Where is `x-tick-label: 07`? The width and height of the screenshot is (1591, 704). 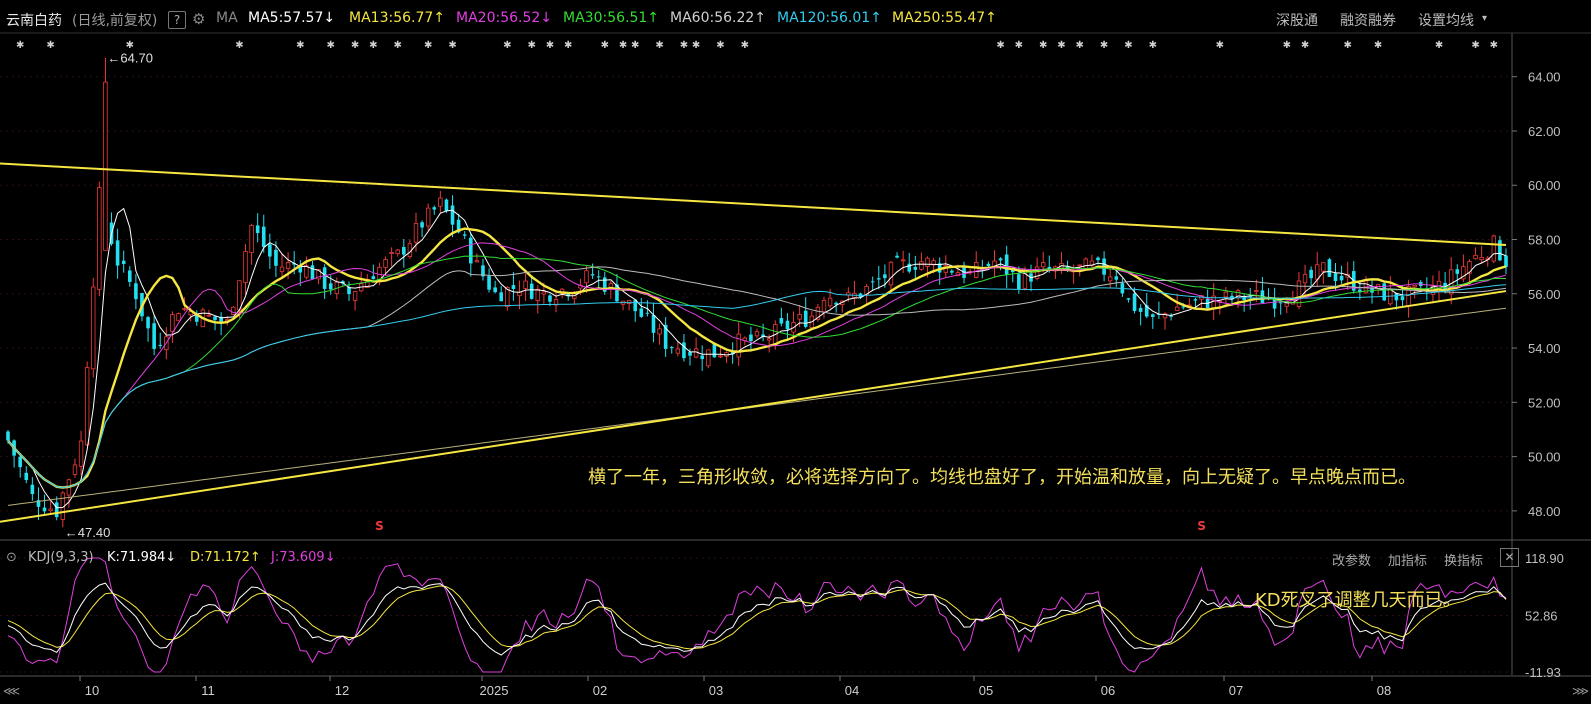 x-tick-label: 07 is located at coordinates (1236, 690).